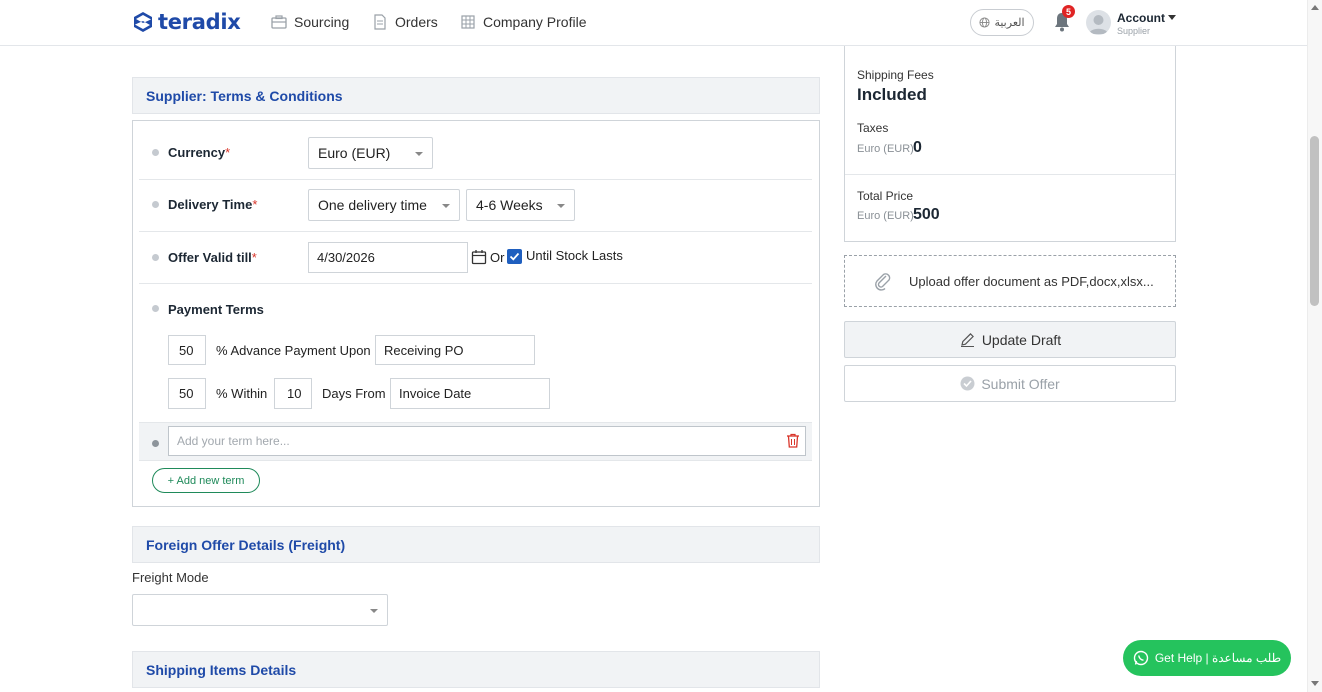  Describe the element at coordinates (574, 255) in the screenshot. I see `until-stock-label: Until Stock Lasts` at that location.